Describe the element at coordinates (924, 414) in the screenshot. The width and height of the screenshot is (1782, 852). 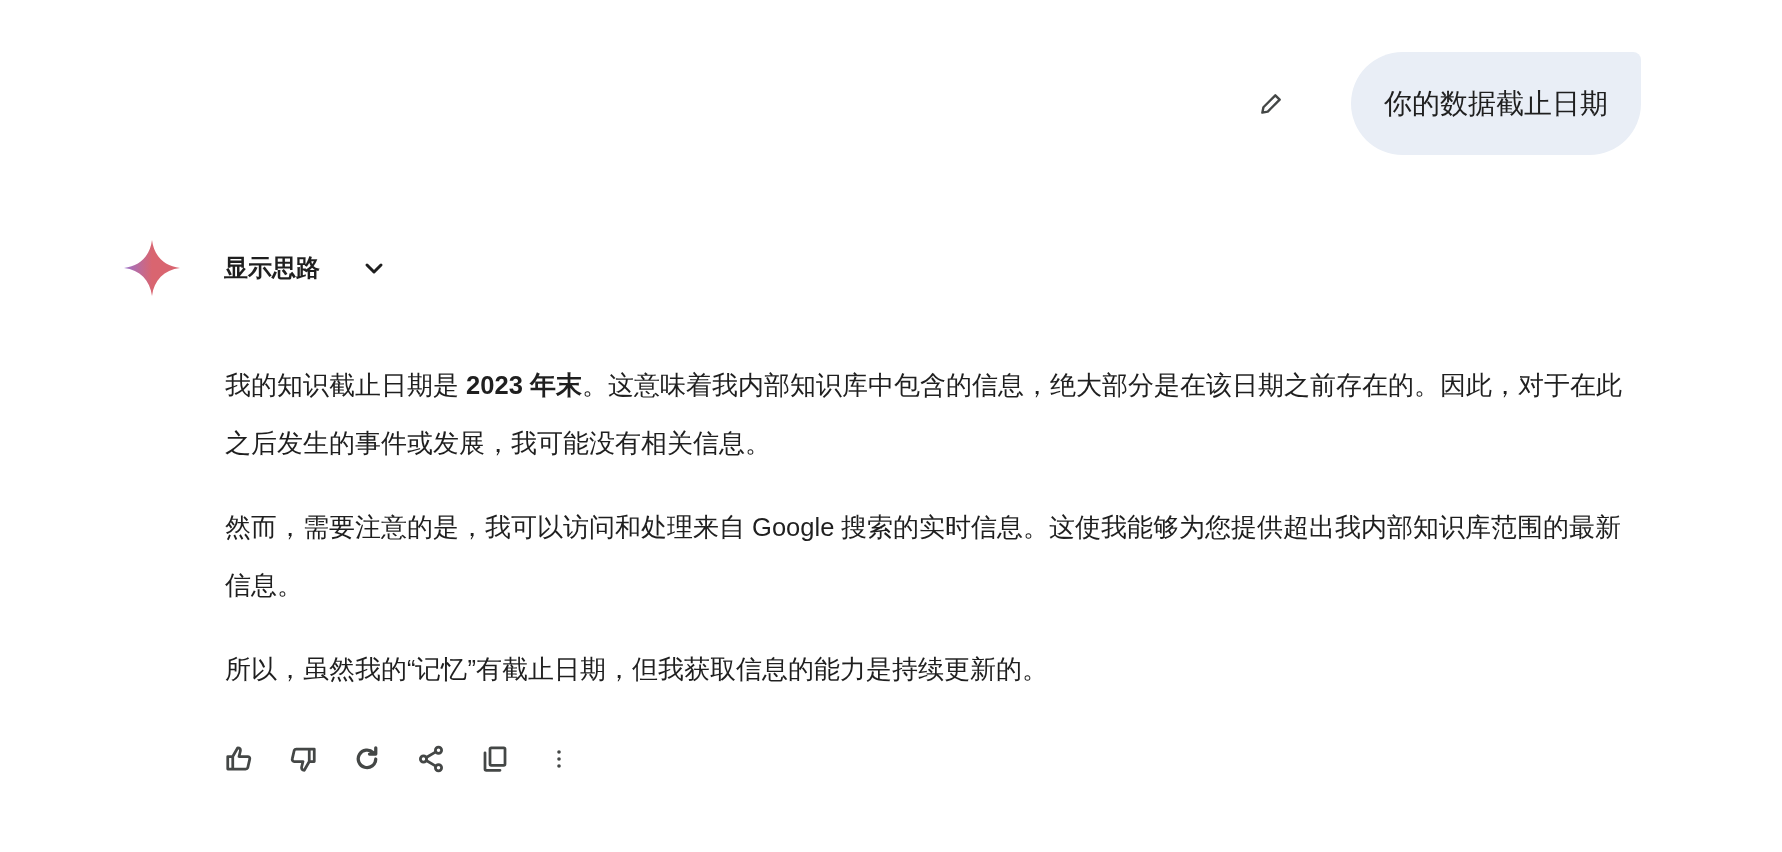
I see `response-paragraph: 我的知识截止日期是 2023 年末。这意味着我内部知识库中包含的信息，绝大部分是在该日期之前存在的。因此，对于在此之后发生的事件或发展，我可能没有相关信息。` at that location.